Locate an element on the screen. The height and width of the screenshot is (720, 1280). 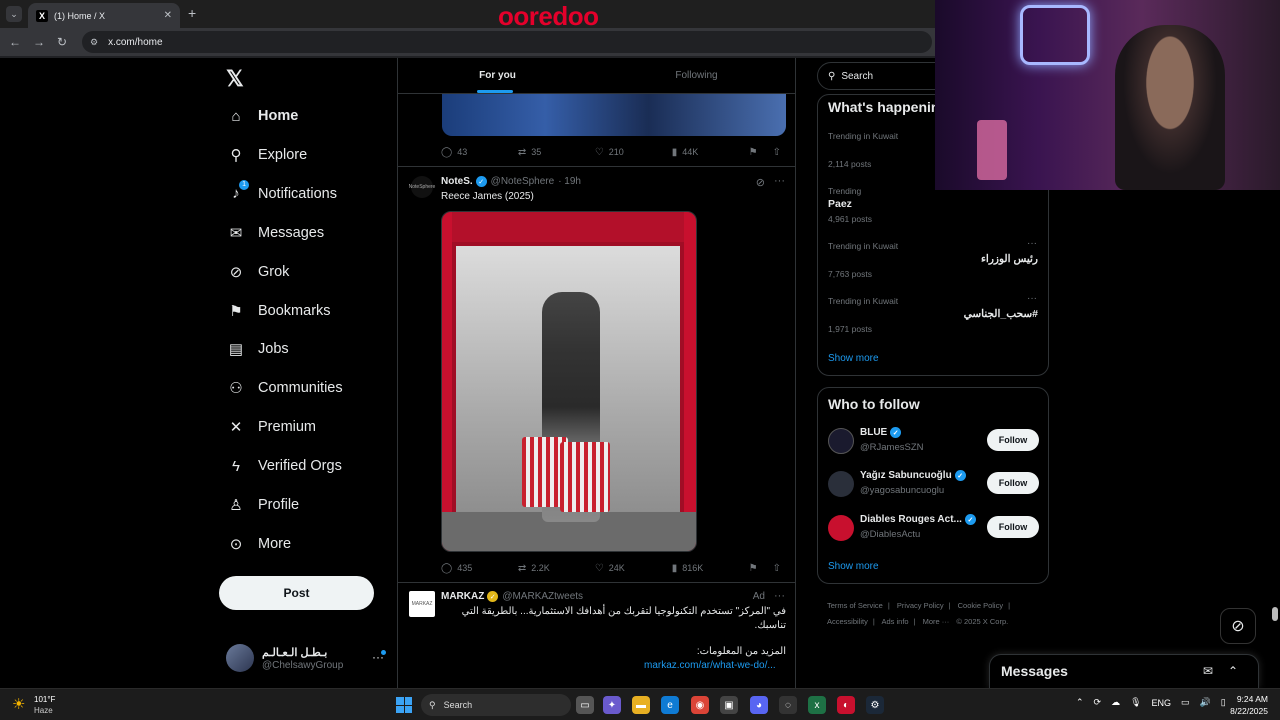
reload-icon: ↻ is located at coordinates (62, 42).